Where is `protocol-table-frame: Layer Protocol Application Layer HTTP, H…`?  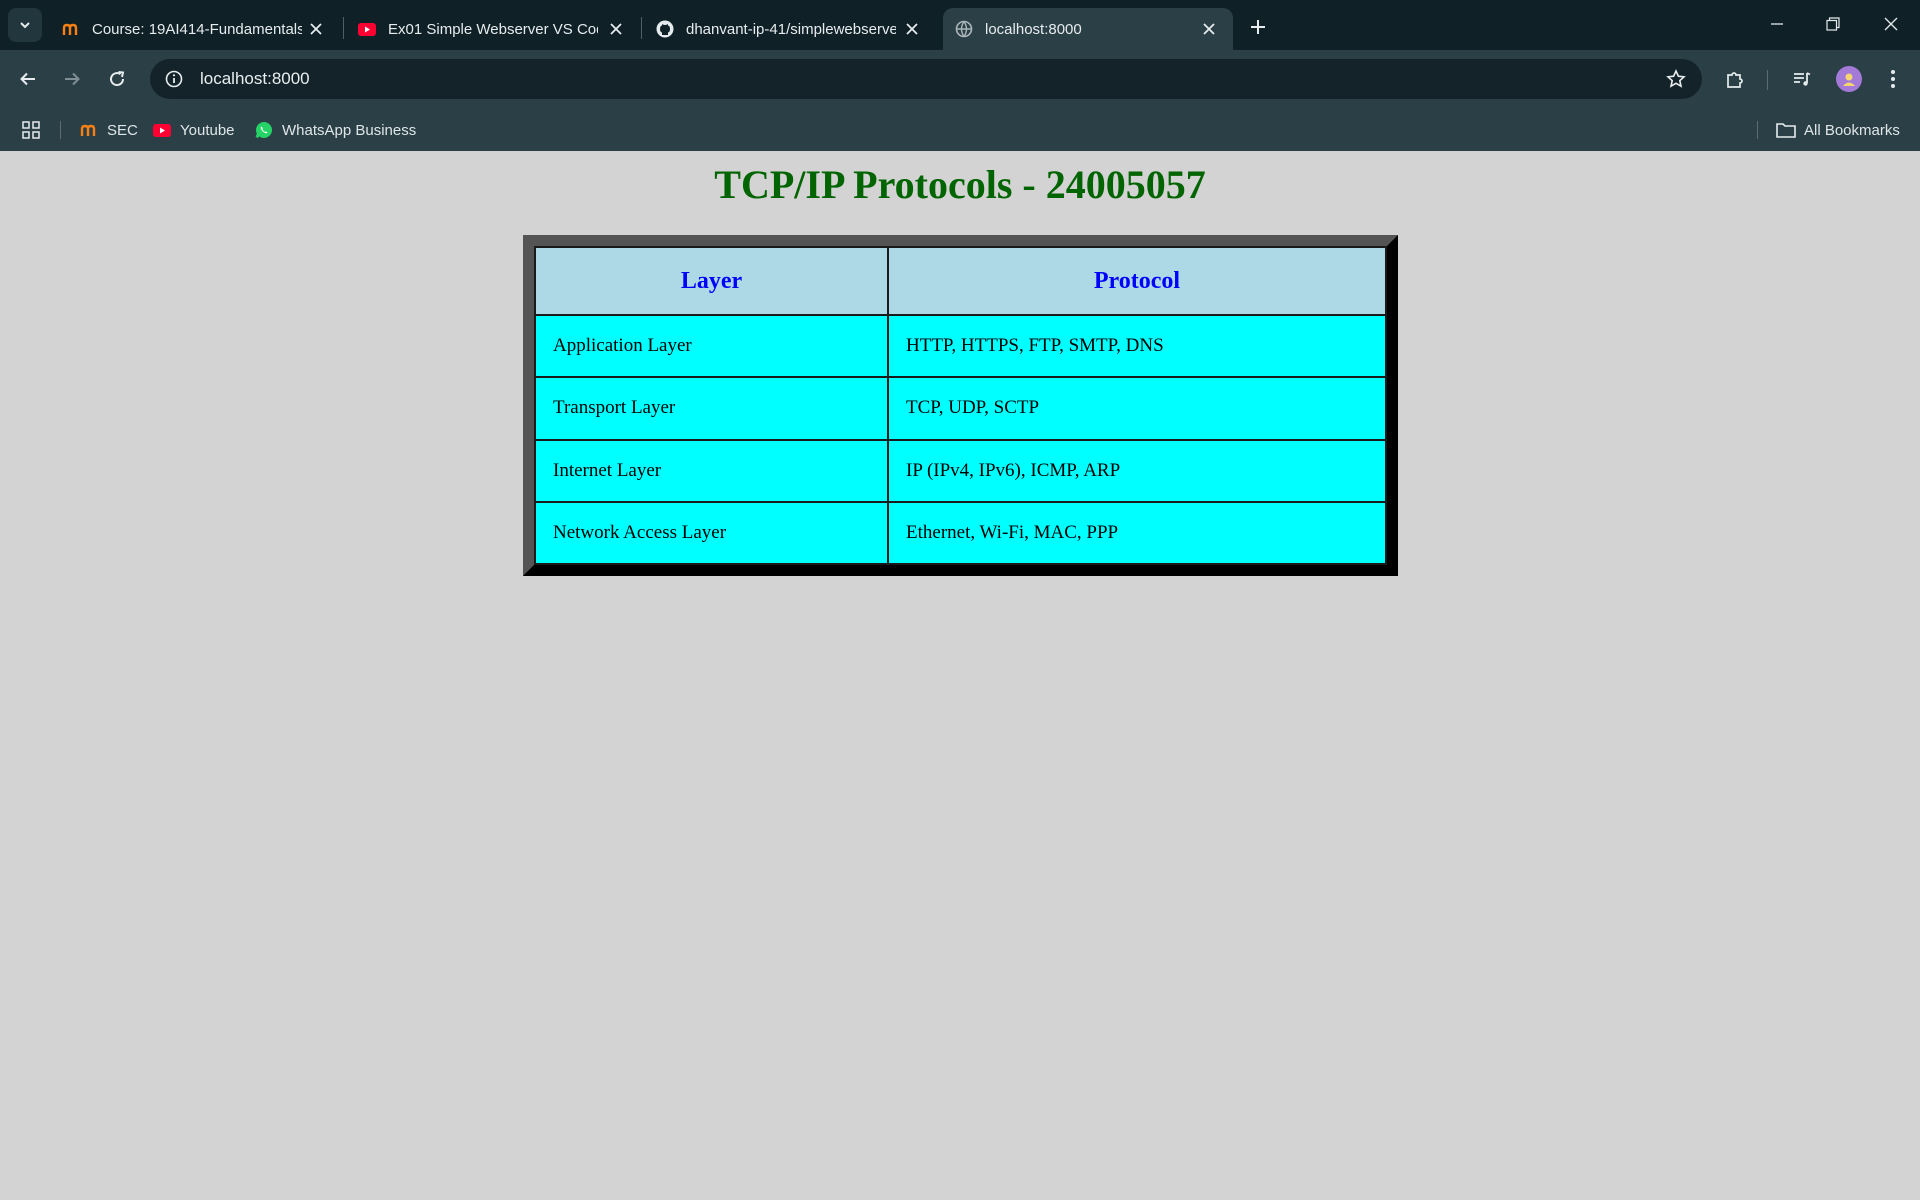 protocol-table-frame: Layer Protocol Application Layer HTTP, H… is located at coordinates (960, 405).